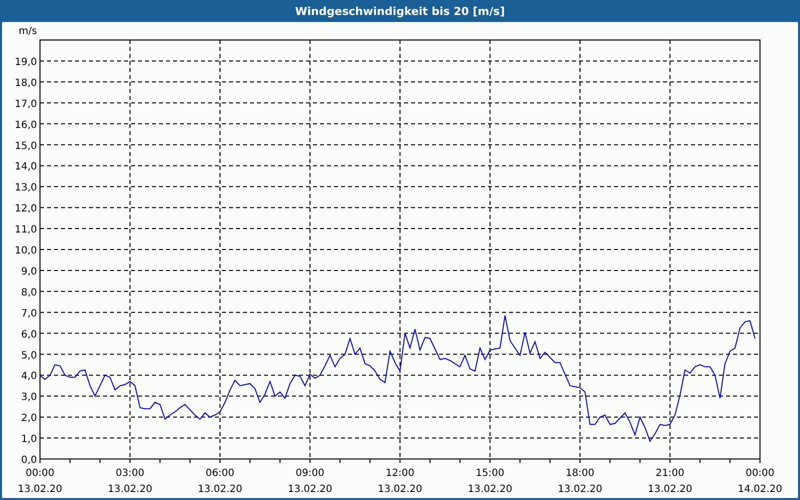 This screenshot has height=500, width=800. What do you see at coordinates (670, 481) in the screenshot?
I see `x-tick-label: 21:00 13.02.20` at bounding box center [670, 481].